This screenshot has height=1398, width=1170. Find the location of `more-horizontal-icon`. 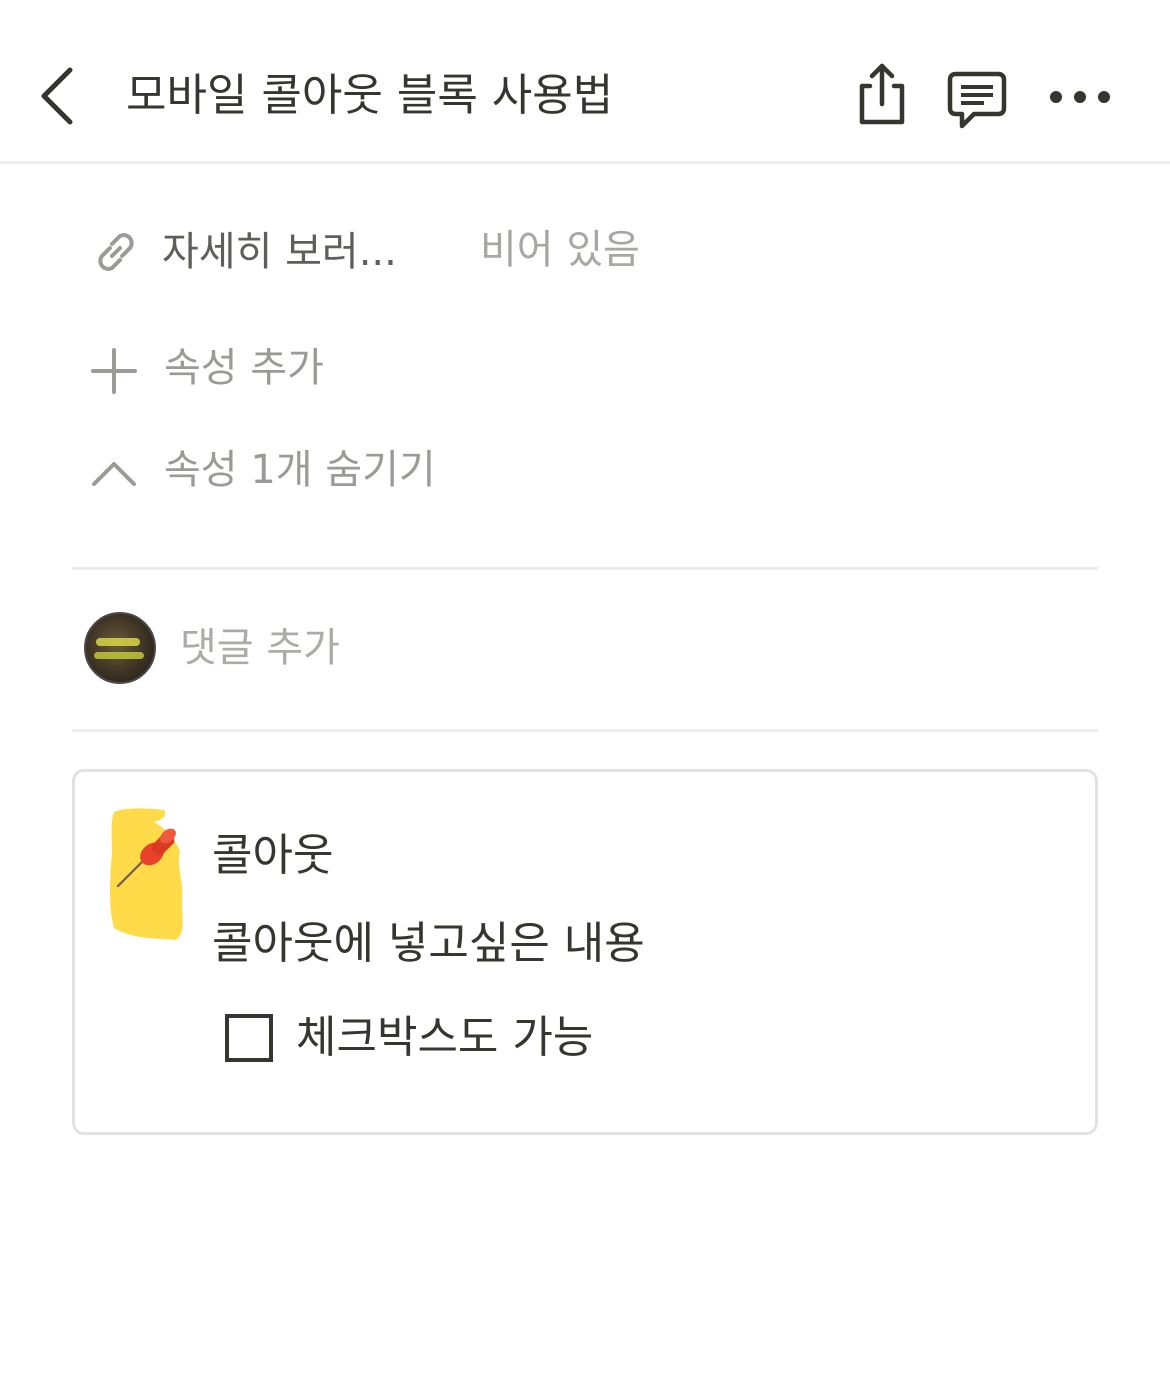

more-horizontal-icon is located at coordinates (1080, 97).